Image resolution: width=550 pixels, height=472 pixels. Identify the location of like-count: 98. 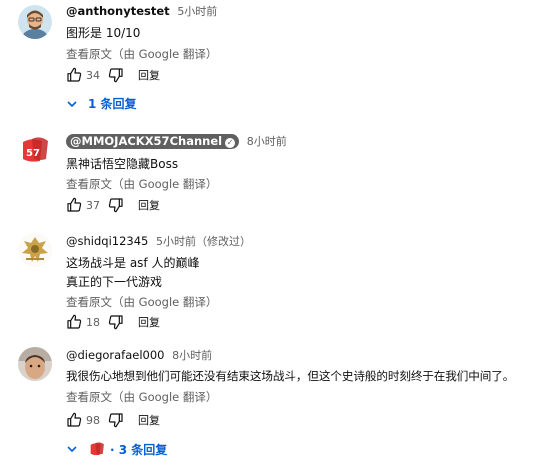
(93, 420).